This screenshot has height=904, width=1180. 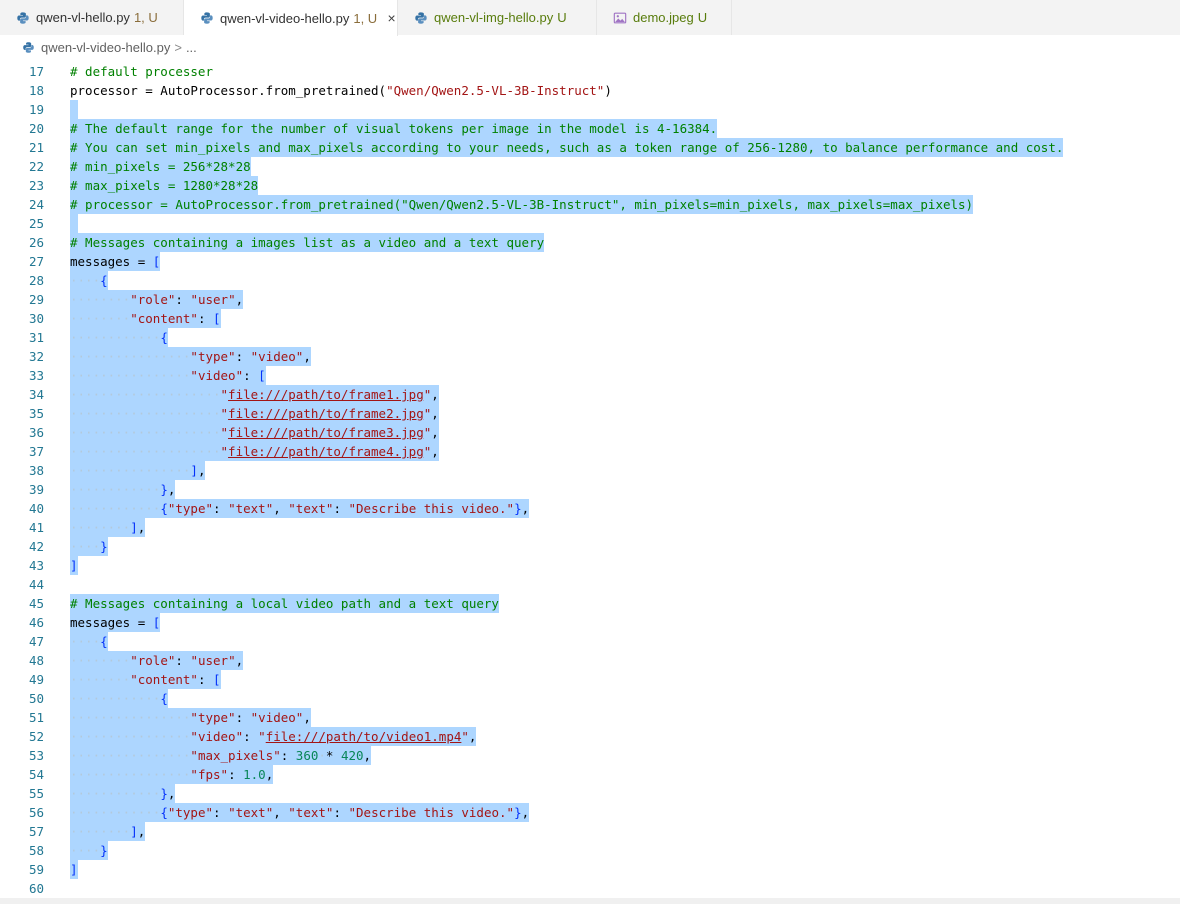 I want to click on line-number: 36, so click(x=36, y=432).